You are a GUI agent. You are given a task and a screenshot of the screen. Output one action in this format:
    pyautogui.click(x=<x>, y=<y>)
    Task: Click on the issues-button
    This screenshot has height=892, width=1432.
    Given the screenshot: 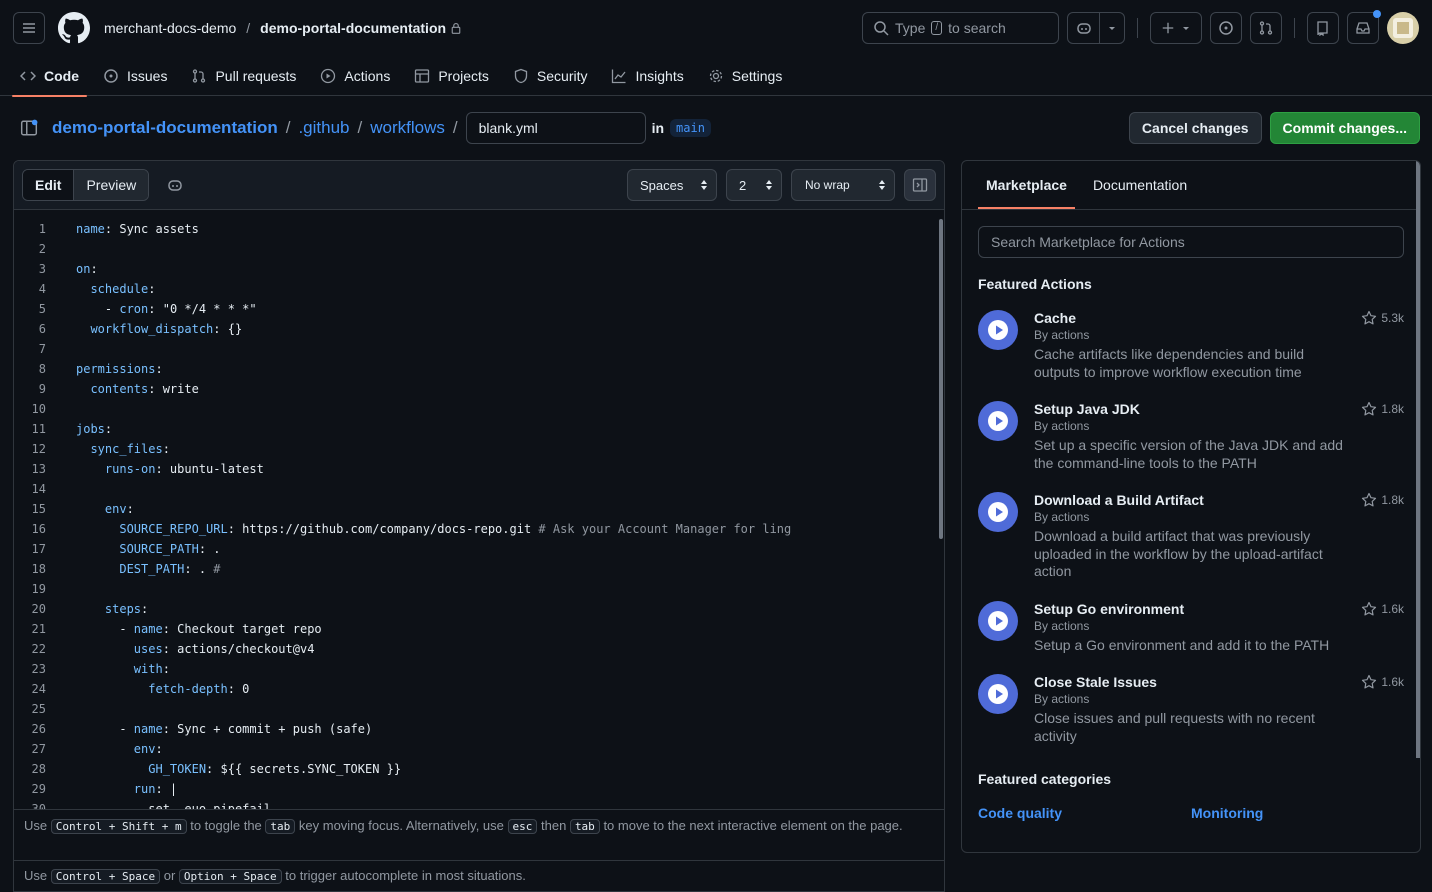 What is the action you would take?
    pyautogui.click(x=1226, y=28)
    